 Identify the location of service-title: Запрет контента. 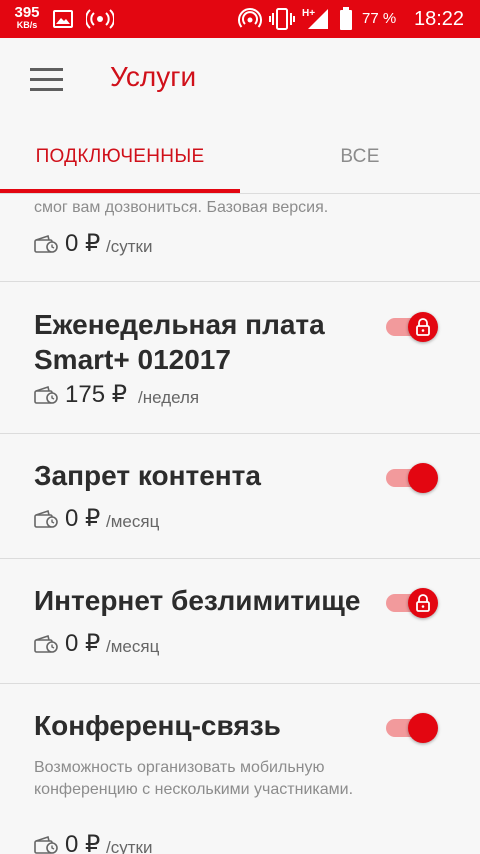
(147, 475).